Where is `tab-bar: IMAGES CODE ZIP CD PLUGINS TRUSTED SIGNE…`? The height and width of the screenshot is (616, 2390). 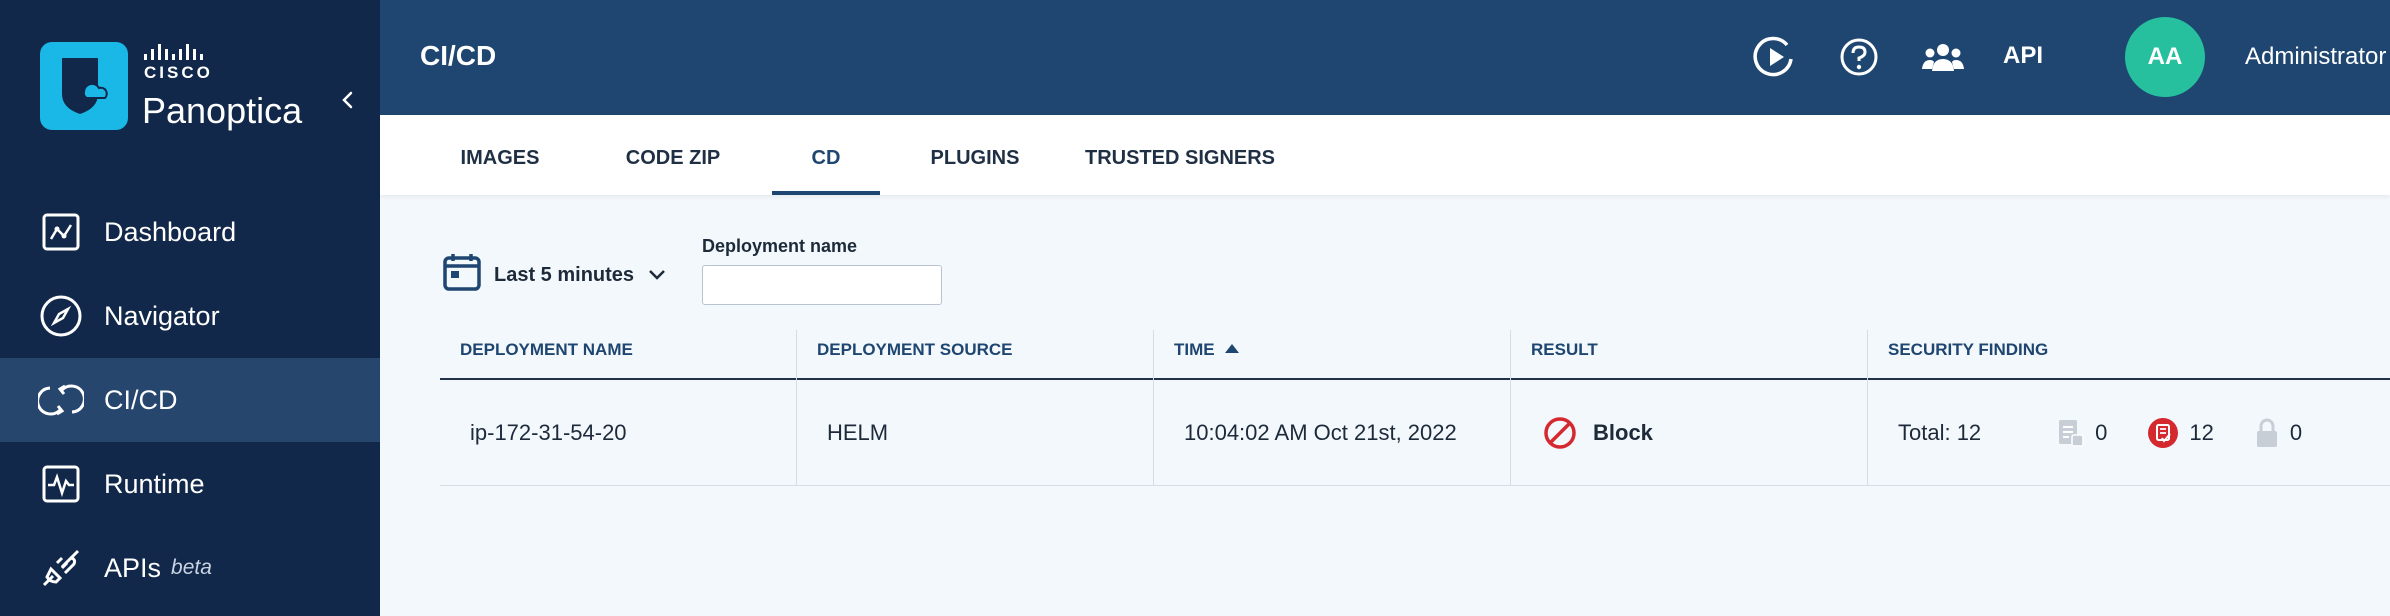 tab-bar: IMAGES CODE ZIP CD PLUGINS TRUSTED SIGNE… is located at coordinates (1385, 155).